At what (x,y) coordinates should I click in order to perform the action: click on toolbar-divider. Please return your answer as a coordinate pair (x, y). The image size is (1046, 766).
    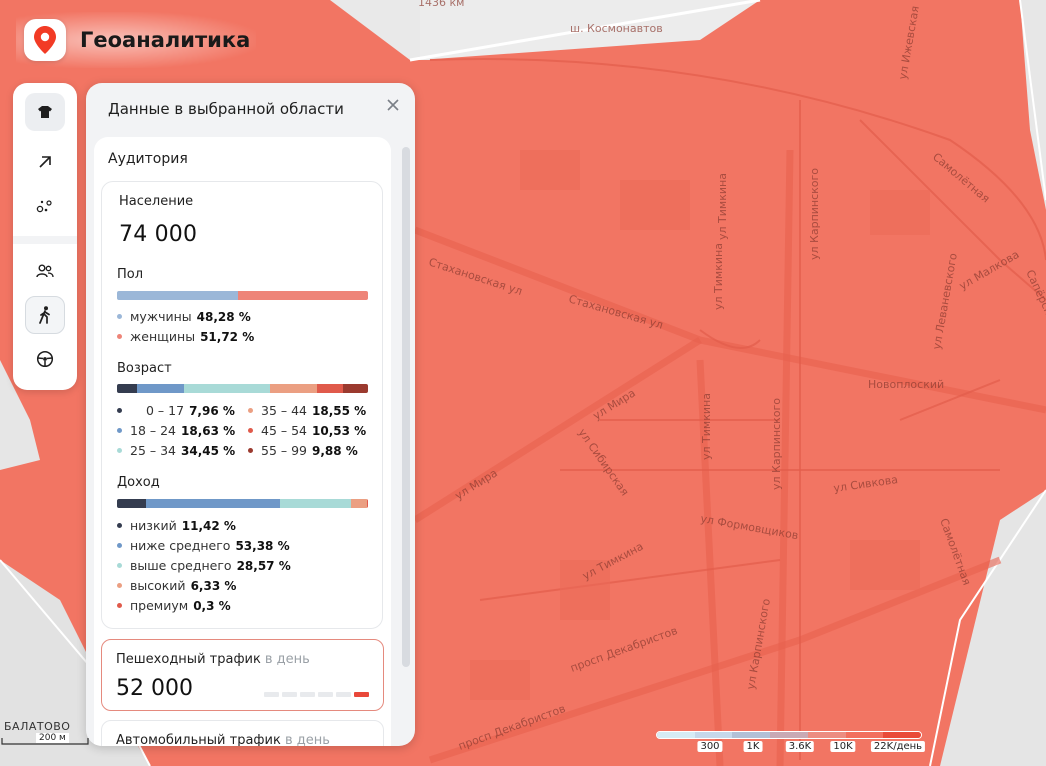
    Looking at the image, I should click on (45, 240).